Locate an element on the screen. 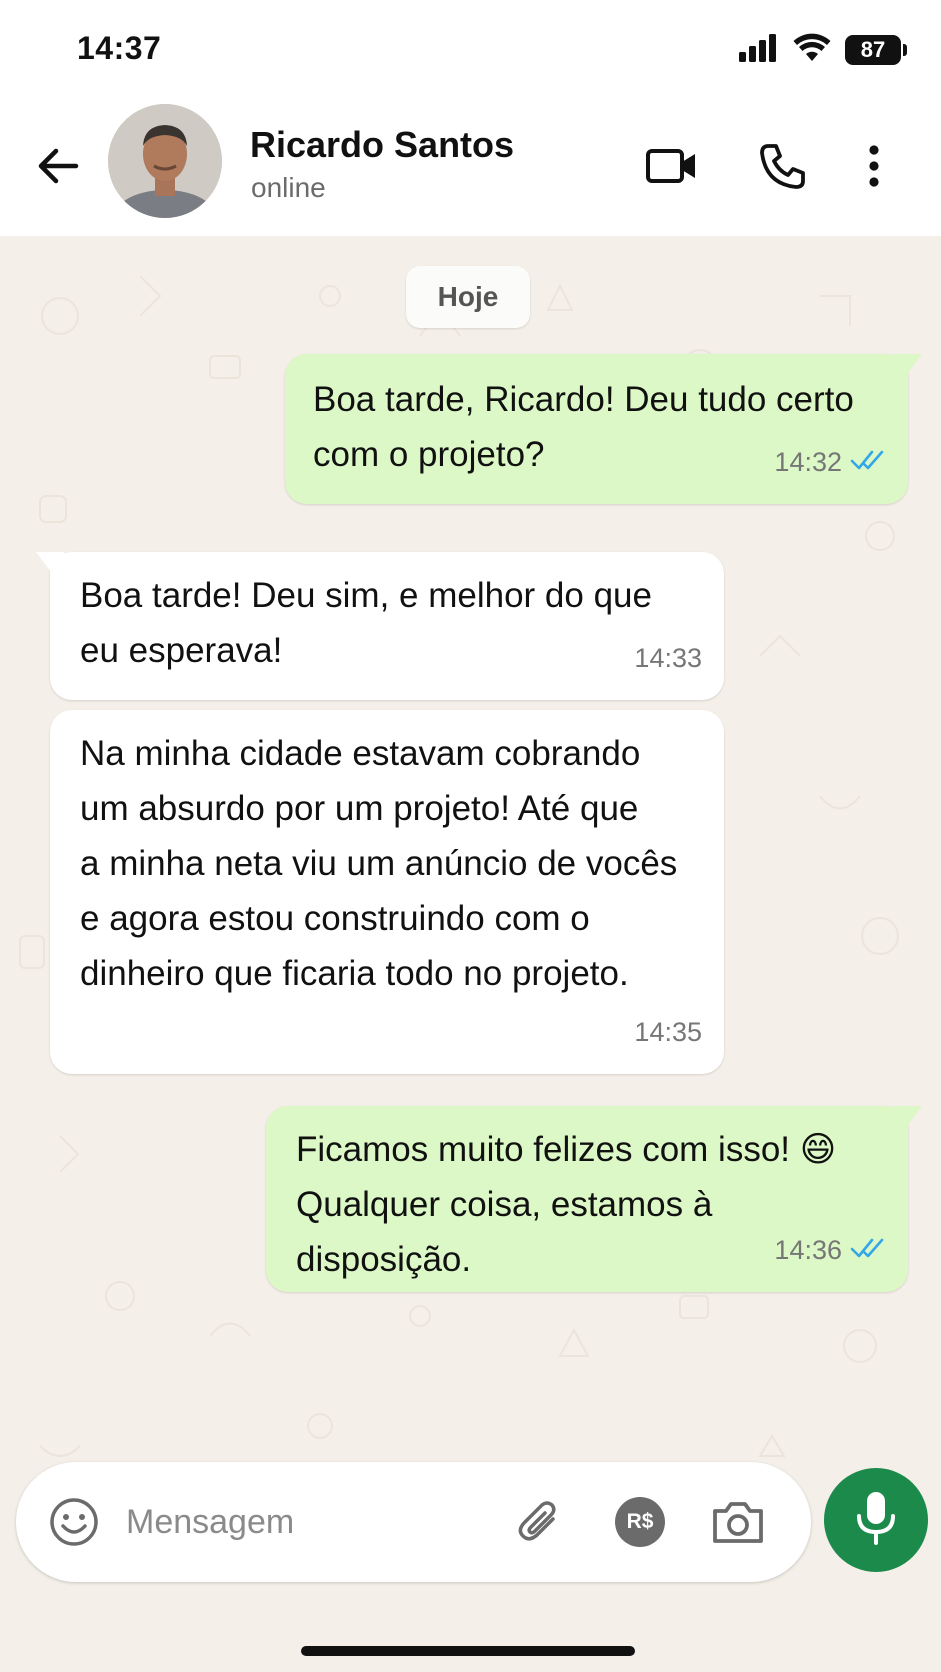 The image size is (941, 1672). message-composer: R$ is located at coordinates (413, 1522).